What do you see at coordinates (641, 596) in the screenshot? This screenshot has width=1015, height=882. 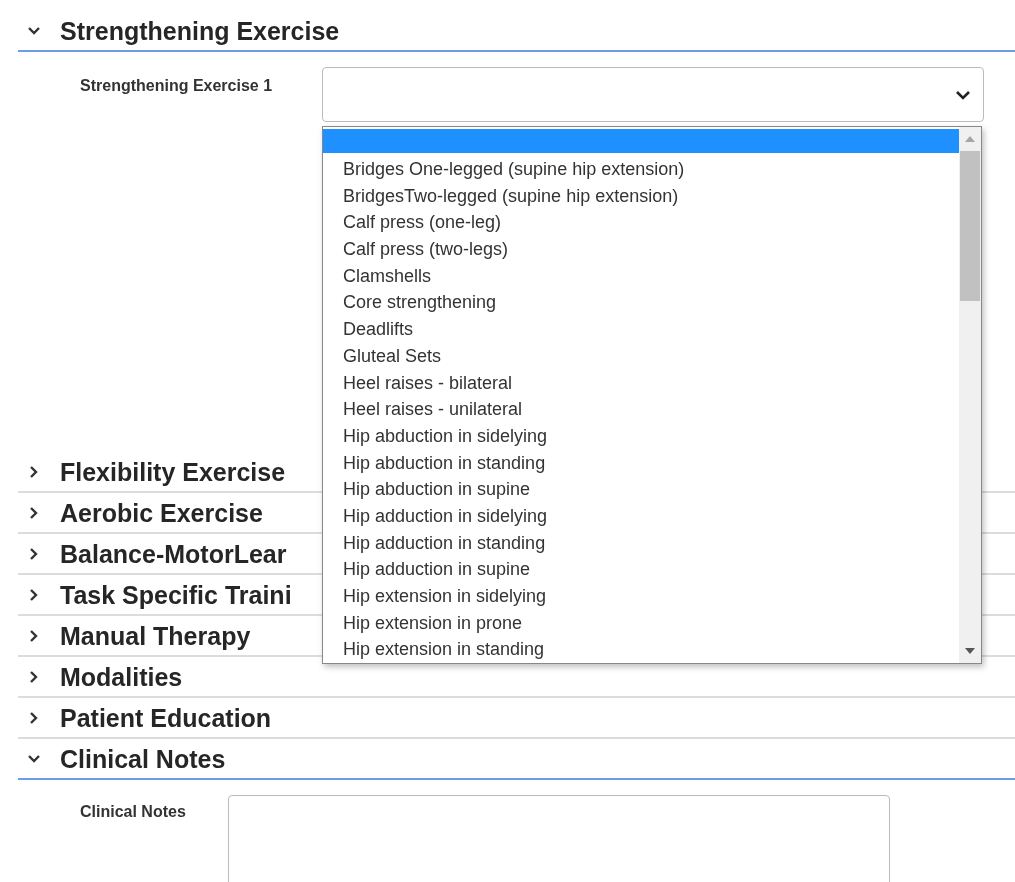 I see `dropdown-option: Hip extension in sidelying` at bounding box center [641, 596].